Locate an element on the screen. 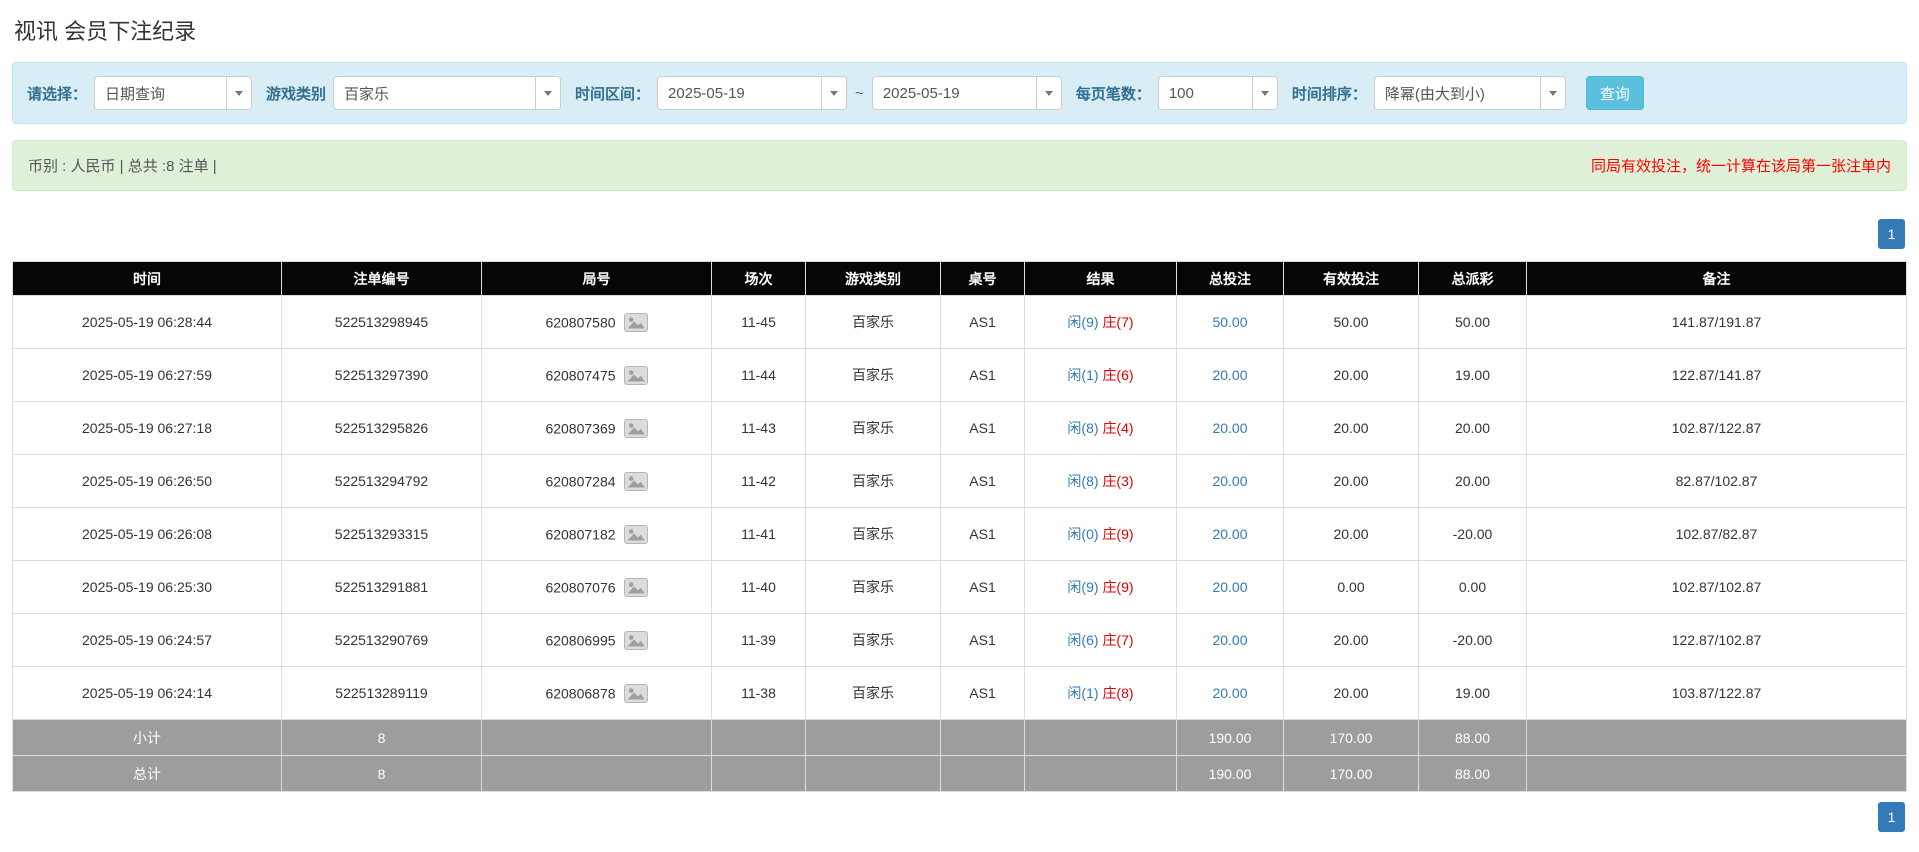 Image resolution: width=1919 pixels, height=852 pixels. result-banker: 庄(7) is located at coordinates (1118, 640).